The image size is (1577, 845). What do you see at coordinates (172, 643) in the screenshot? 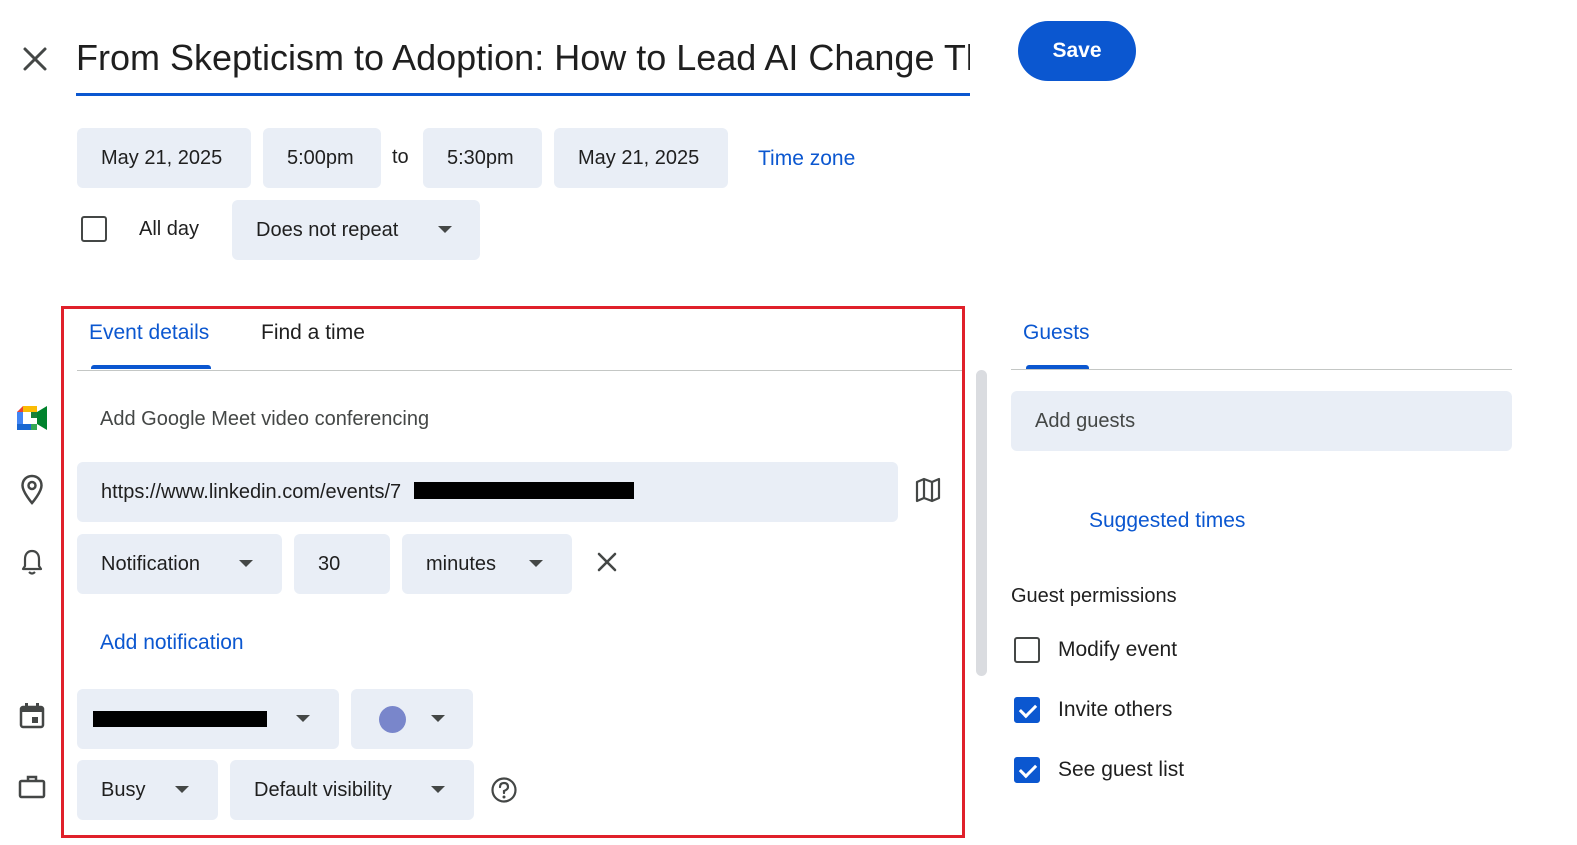
I see `add-notification-link: Add notification` at bounding box center [172, 643].